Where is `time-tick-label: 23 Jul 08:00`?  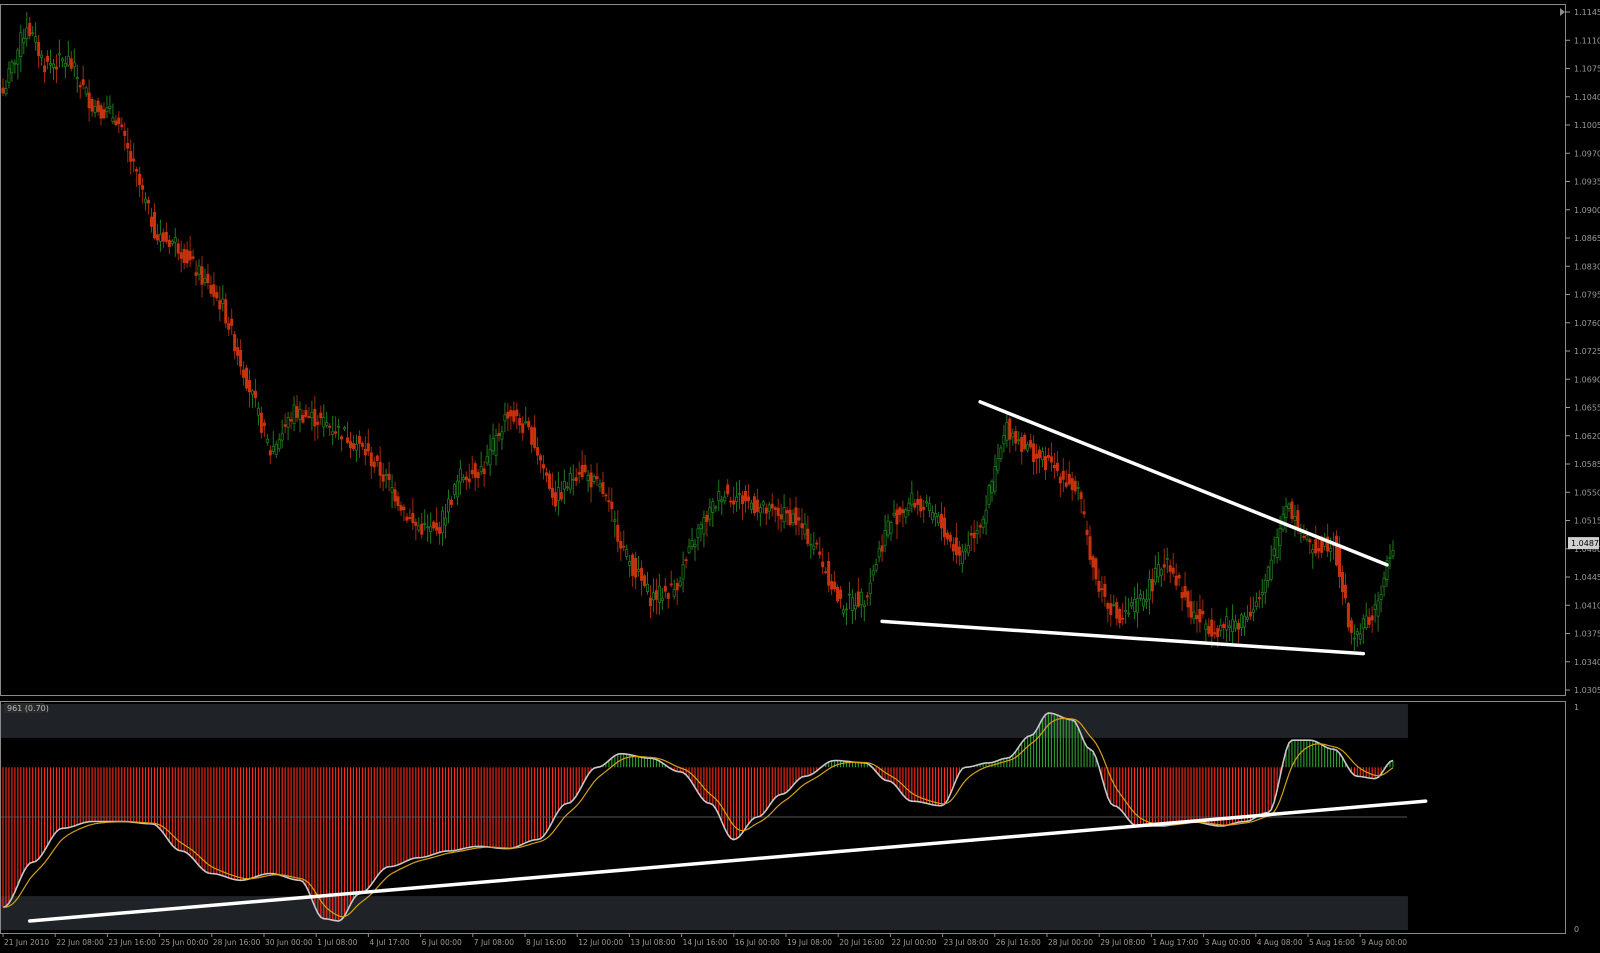 time-tick-label: 23 Jul 08:00 is located at coordinates (966, 942).